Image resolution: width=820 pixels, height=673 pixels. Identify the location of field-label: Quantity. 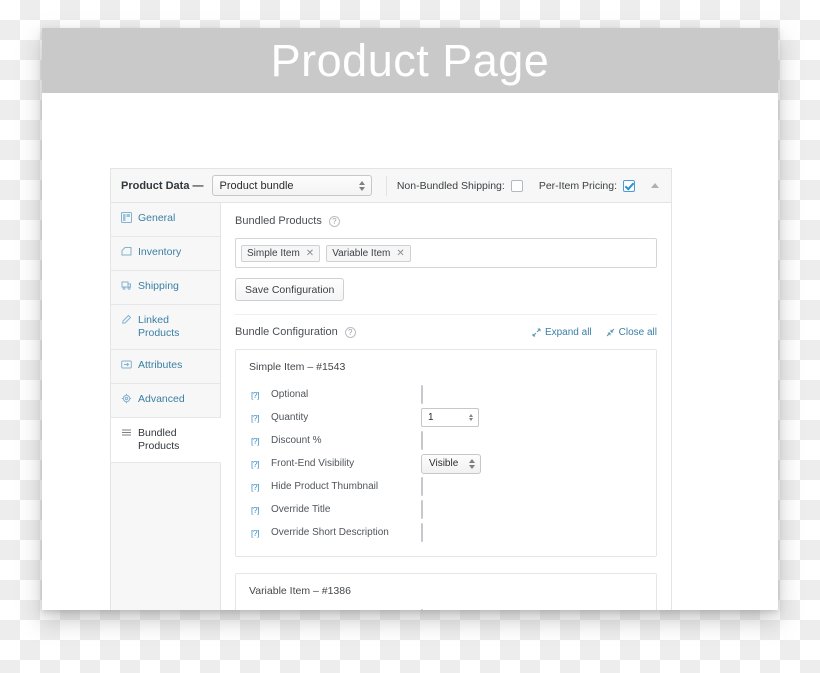
(290, 417).